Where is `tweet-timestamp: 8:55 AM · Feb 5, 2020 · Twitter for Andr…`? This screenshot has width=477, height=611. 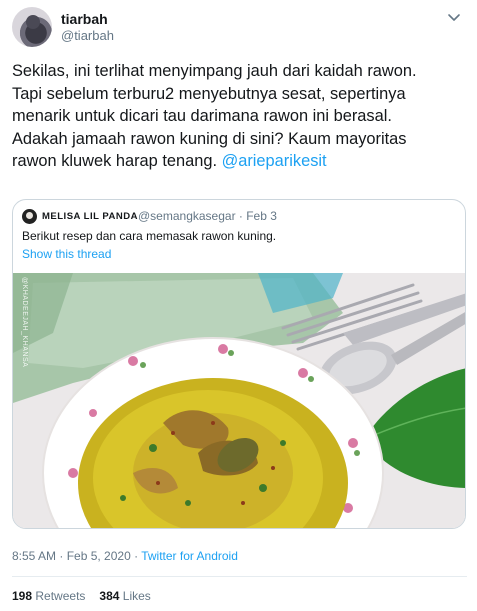
tweet-timestamp: 8:55 AM · Feb 5, 2020 · Twitter for Andr… is located at coordinates (125, 556).